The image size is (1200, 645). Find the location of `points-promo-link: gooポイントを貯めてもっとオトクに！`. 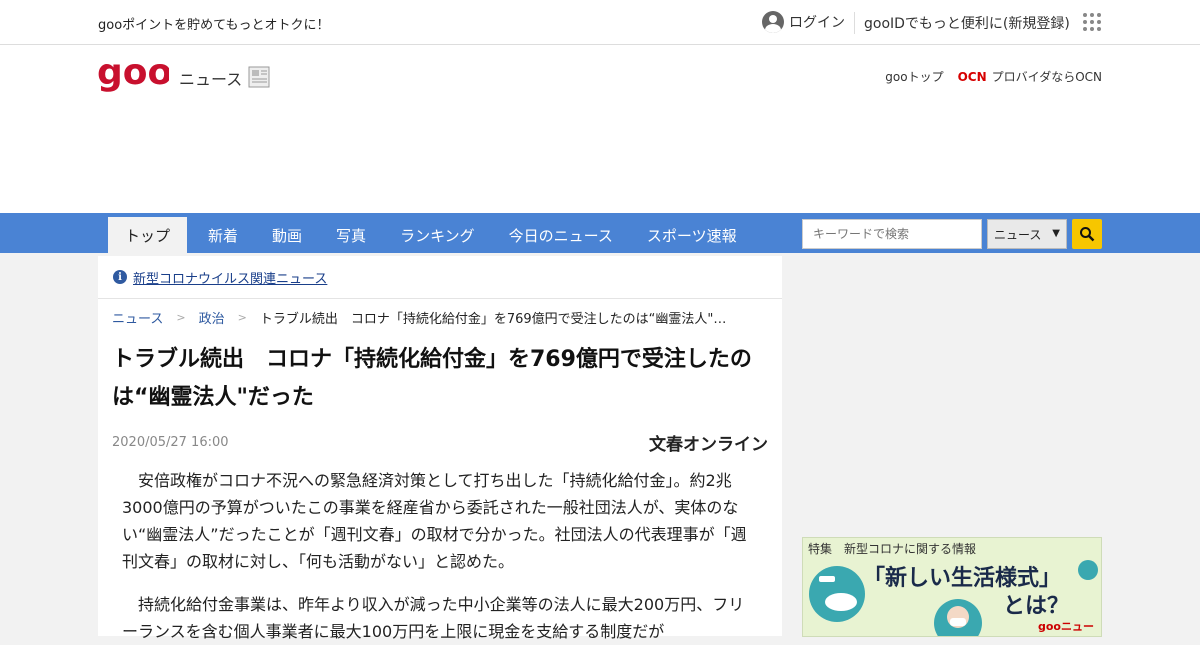

points-promo-link: gooポイントを貯めてもっとオトクに！ is located at coordinates (214, 23).